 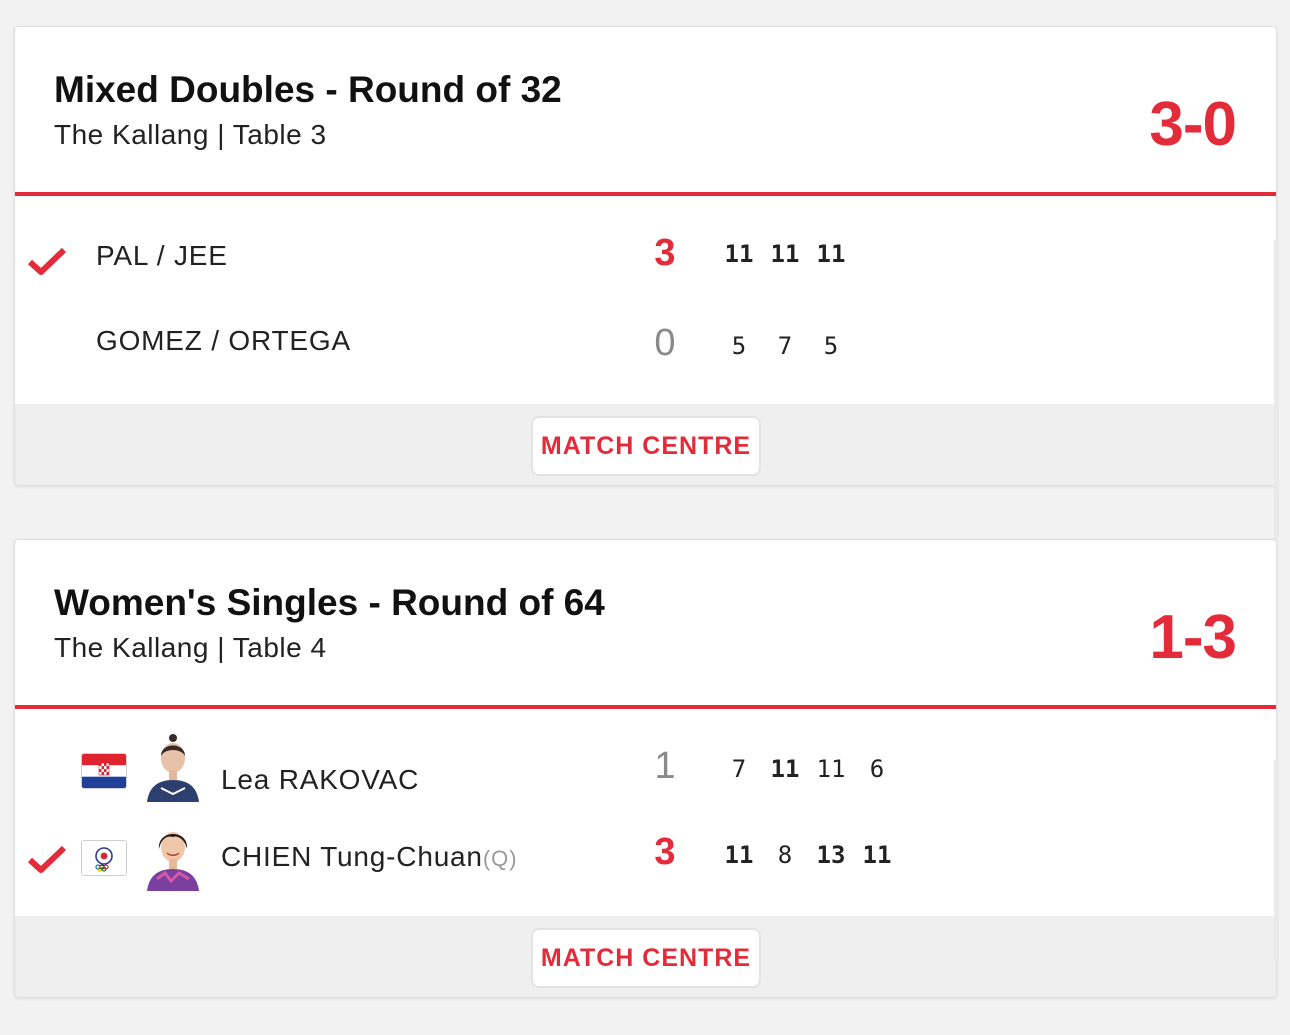 What do you see at coordinates (104, 771) in the screenshot?
I see `croatia-flag-icon` at bounding box center [104, 771].